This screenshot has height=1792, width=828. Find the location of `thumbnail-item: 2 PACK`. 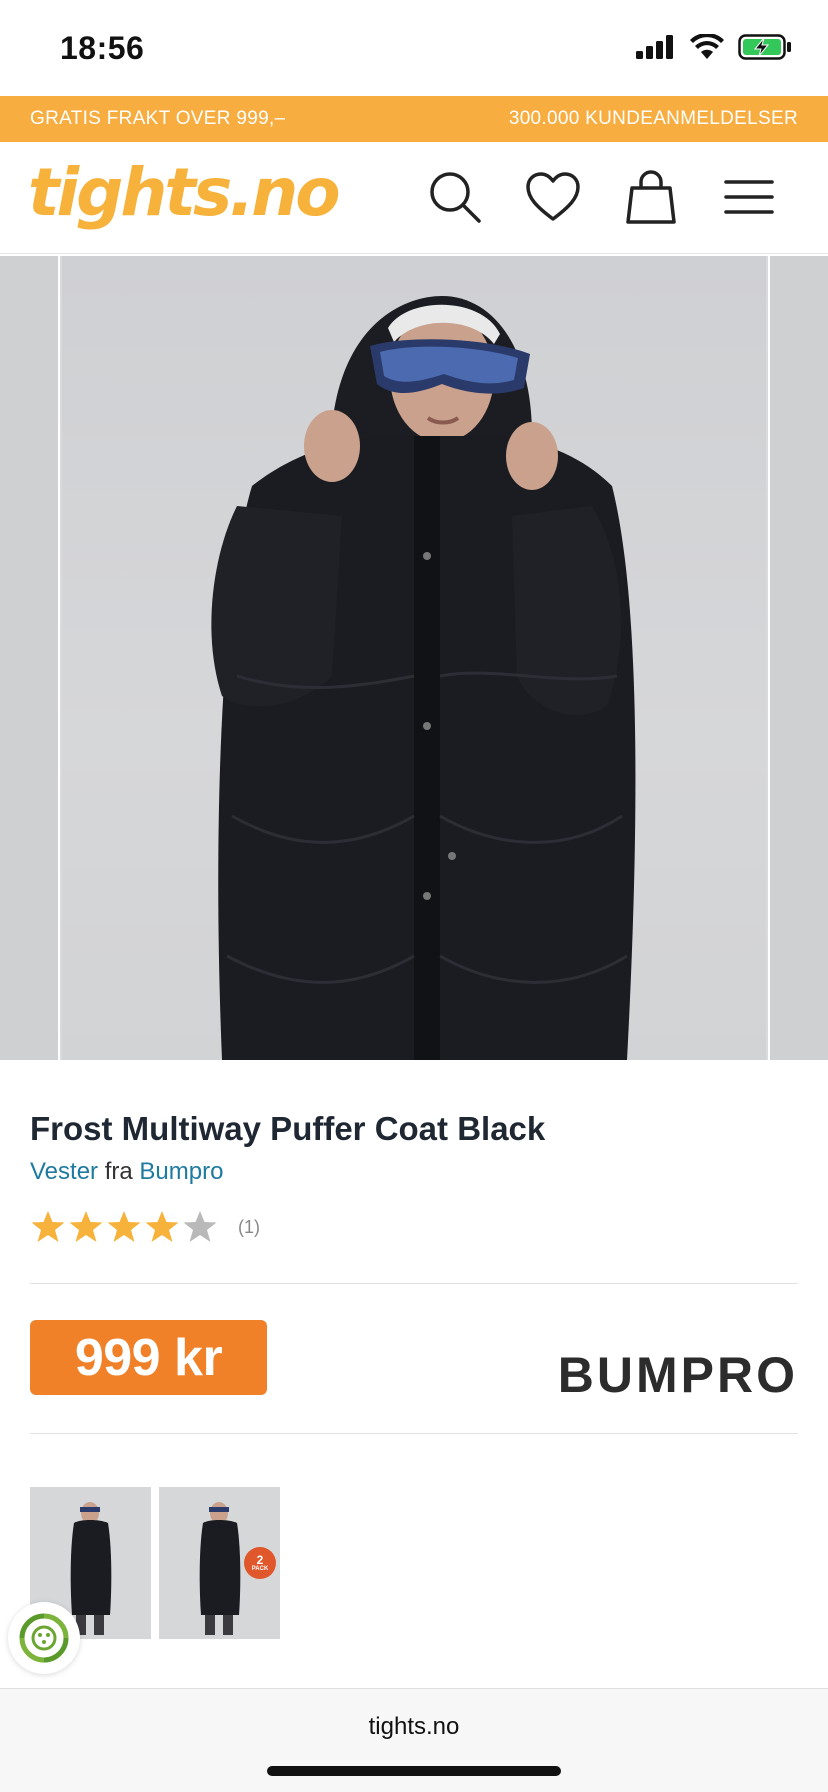

thumbnail-item: 2 PACK is located at coordinates (219, 1563).